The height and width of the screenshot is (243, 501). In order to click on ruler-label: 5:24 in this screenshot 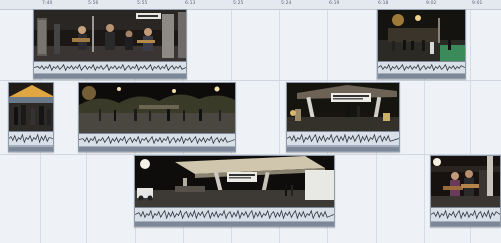, I will do `click(286, 3)`.